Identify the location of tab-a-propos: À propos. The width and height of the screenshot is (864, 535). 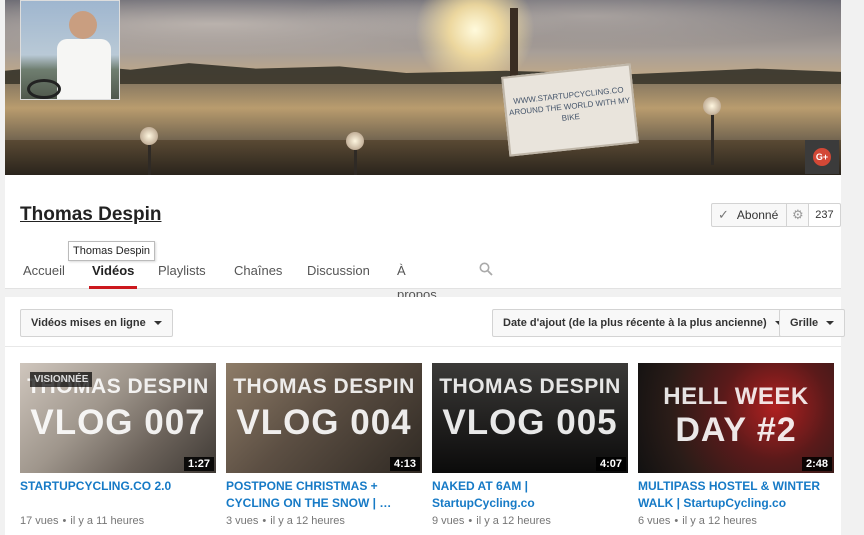
(417, 280).